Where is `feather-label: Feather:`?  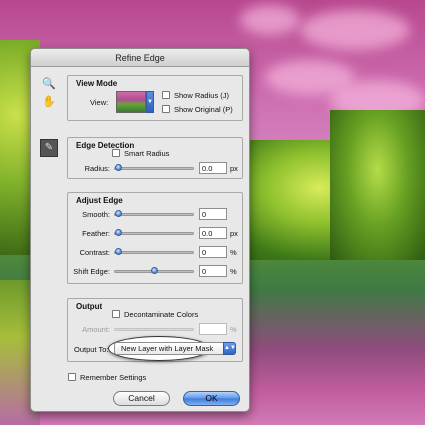 feather-label: Feather: is located at coordinates (96, 233).